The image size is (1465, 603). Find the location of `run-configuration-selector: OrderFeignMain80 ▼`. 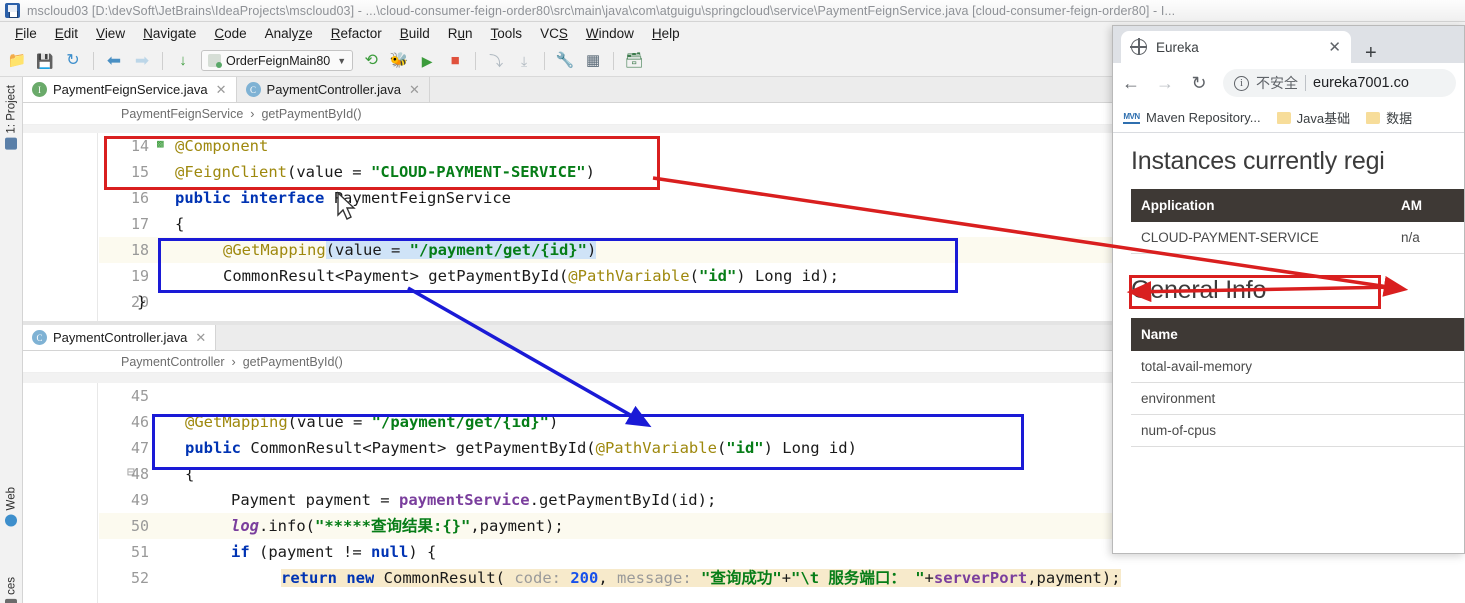

run-configuration-selector: OrderFeignMain80 ▼ is located at coordinates (277, 60).